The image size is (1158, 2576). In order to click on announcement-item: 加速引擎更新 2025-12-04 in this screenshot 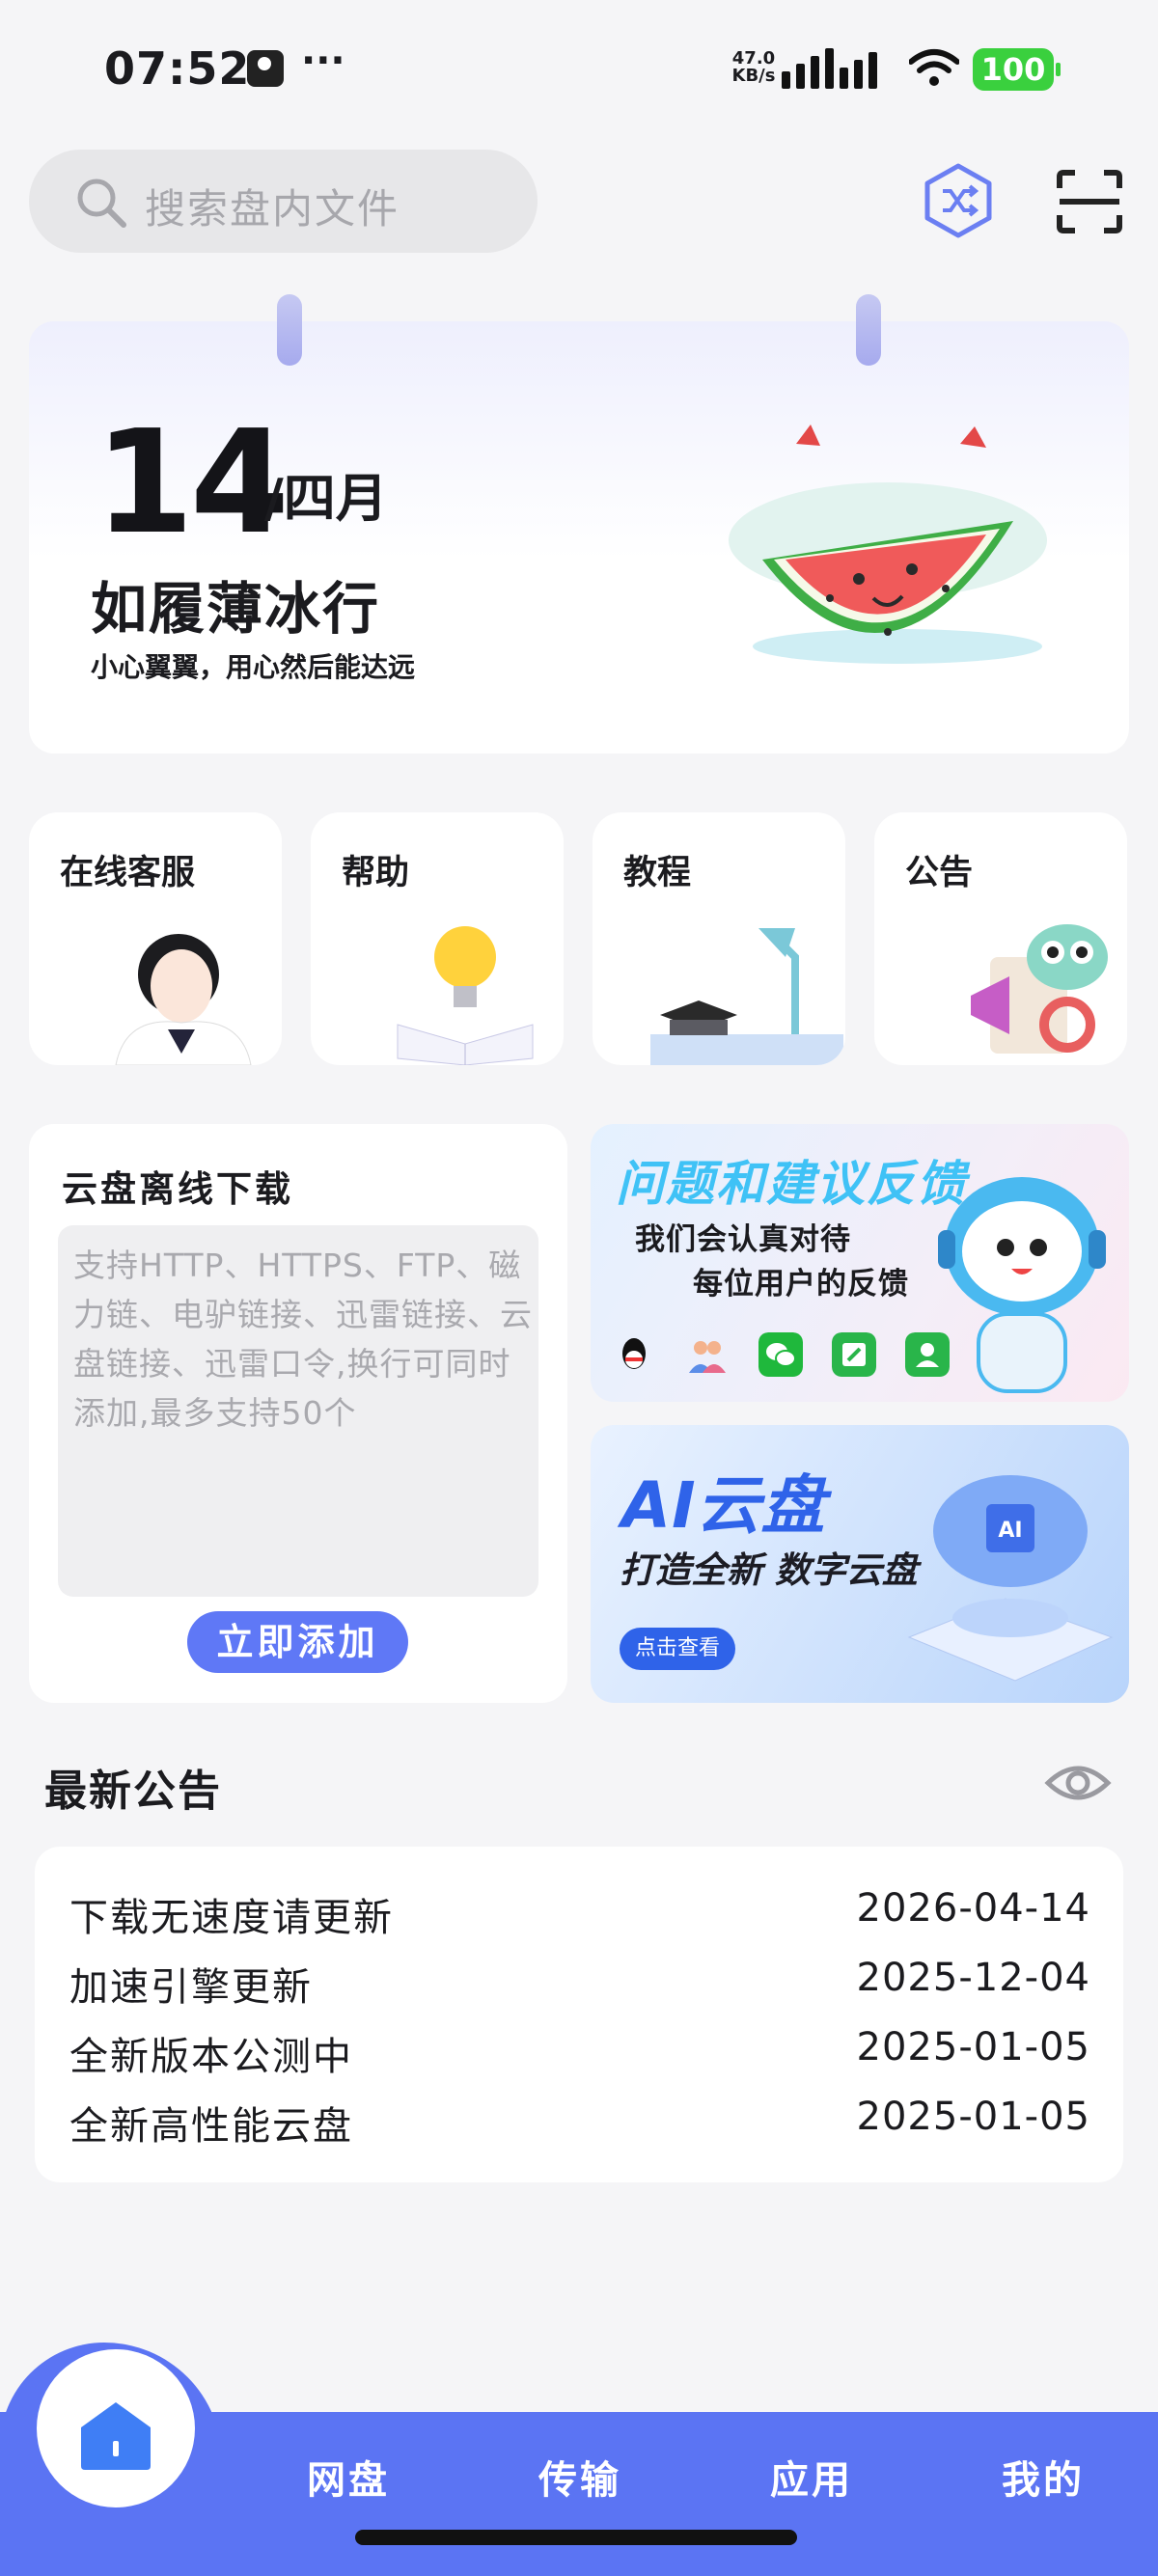, I will do `click(579, 1985)`.